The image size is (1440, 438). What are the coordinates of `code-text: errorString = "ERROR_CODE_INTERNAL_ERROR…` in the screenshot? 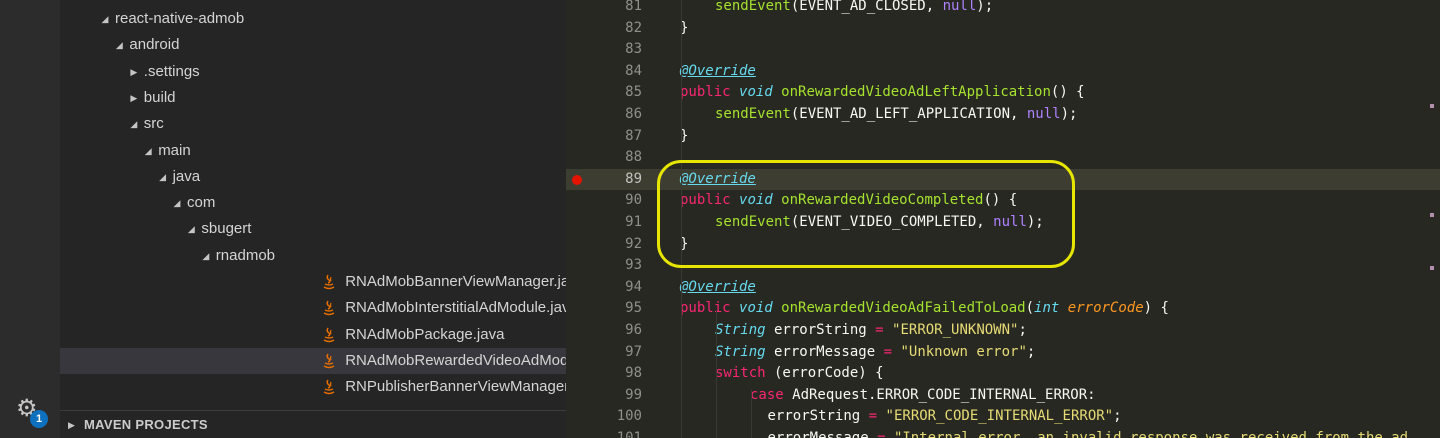 It's located at (944, 416).